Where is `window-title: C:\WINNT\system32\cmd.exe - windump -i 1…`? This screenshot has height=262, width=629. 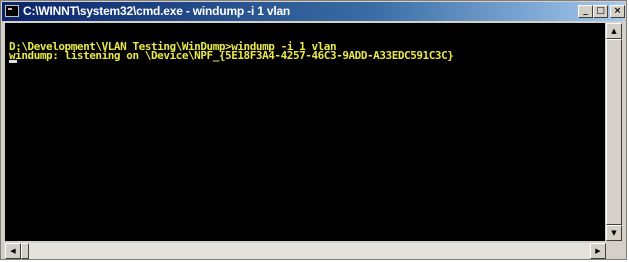 window-title: C:\WINNT\system32\cmd.exe - windump -i 1… is located at coordinates (157, 11).